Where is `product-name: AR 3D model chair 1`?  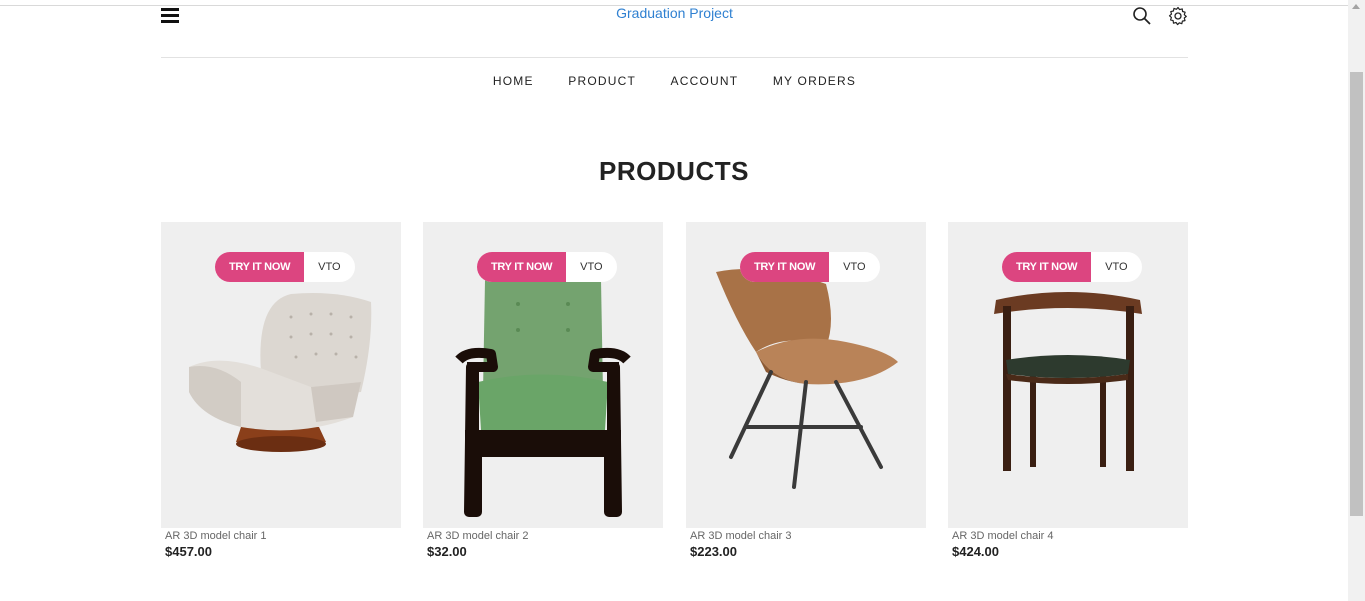 product-name: AR 3D model chair 1 is located at coordinates (281, 536).